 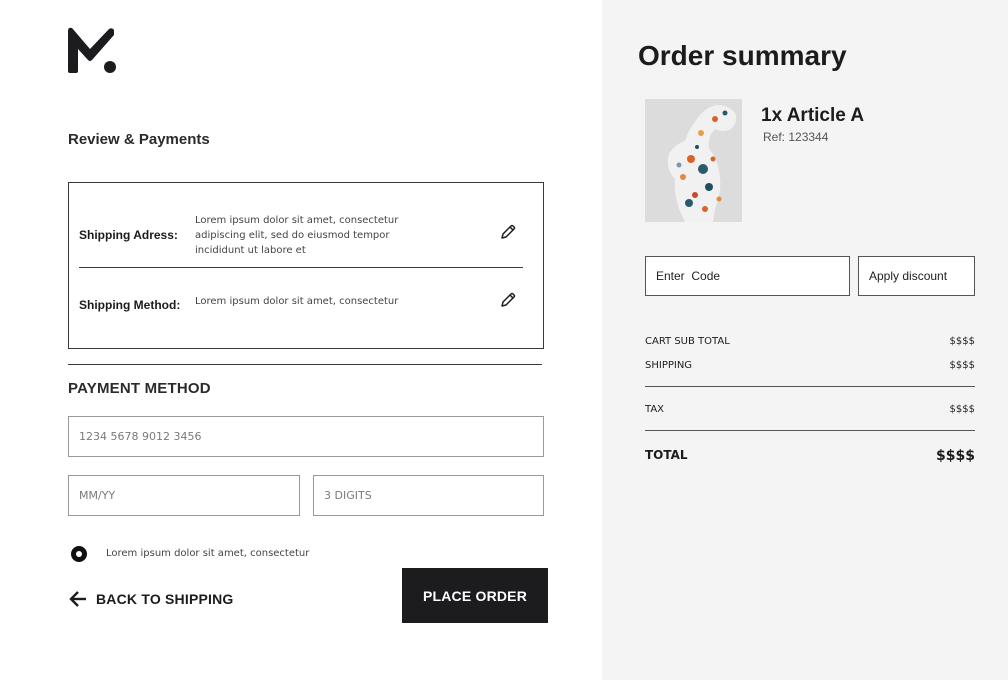 What do you see at coordinates (297, 301) in the screenshot?
I see `shipping-method-text: Lorem ipsum dolor sit amet, consectetur` at bounding box center [297, 301].